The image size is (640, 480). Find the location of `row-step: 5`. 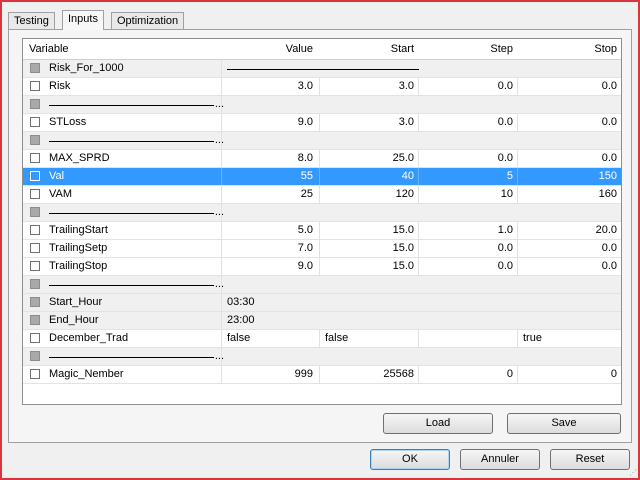

row-step: 5 is located at coordinates (467, 176).